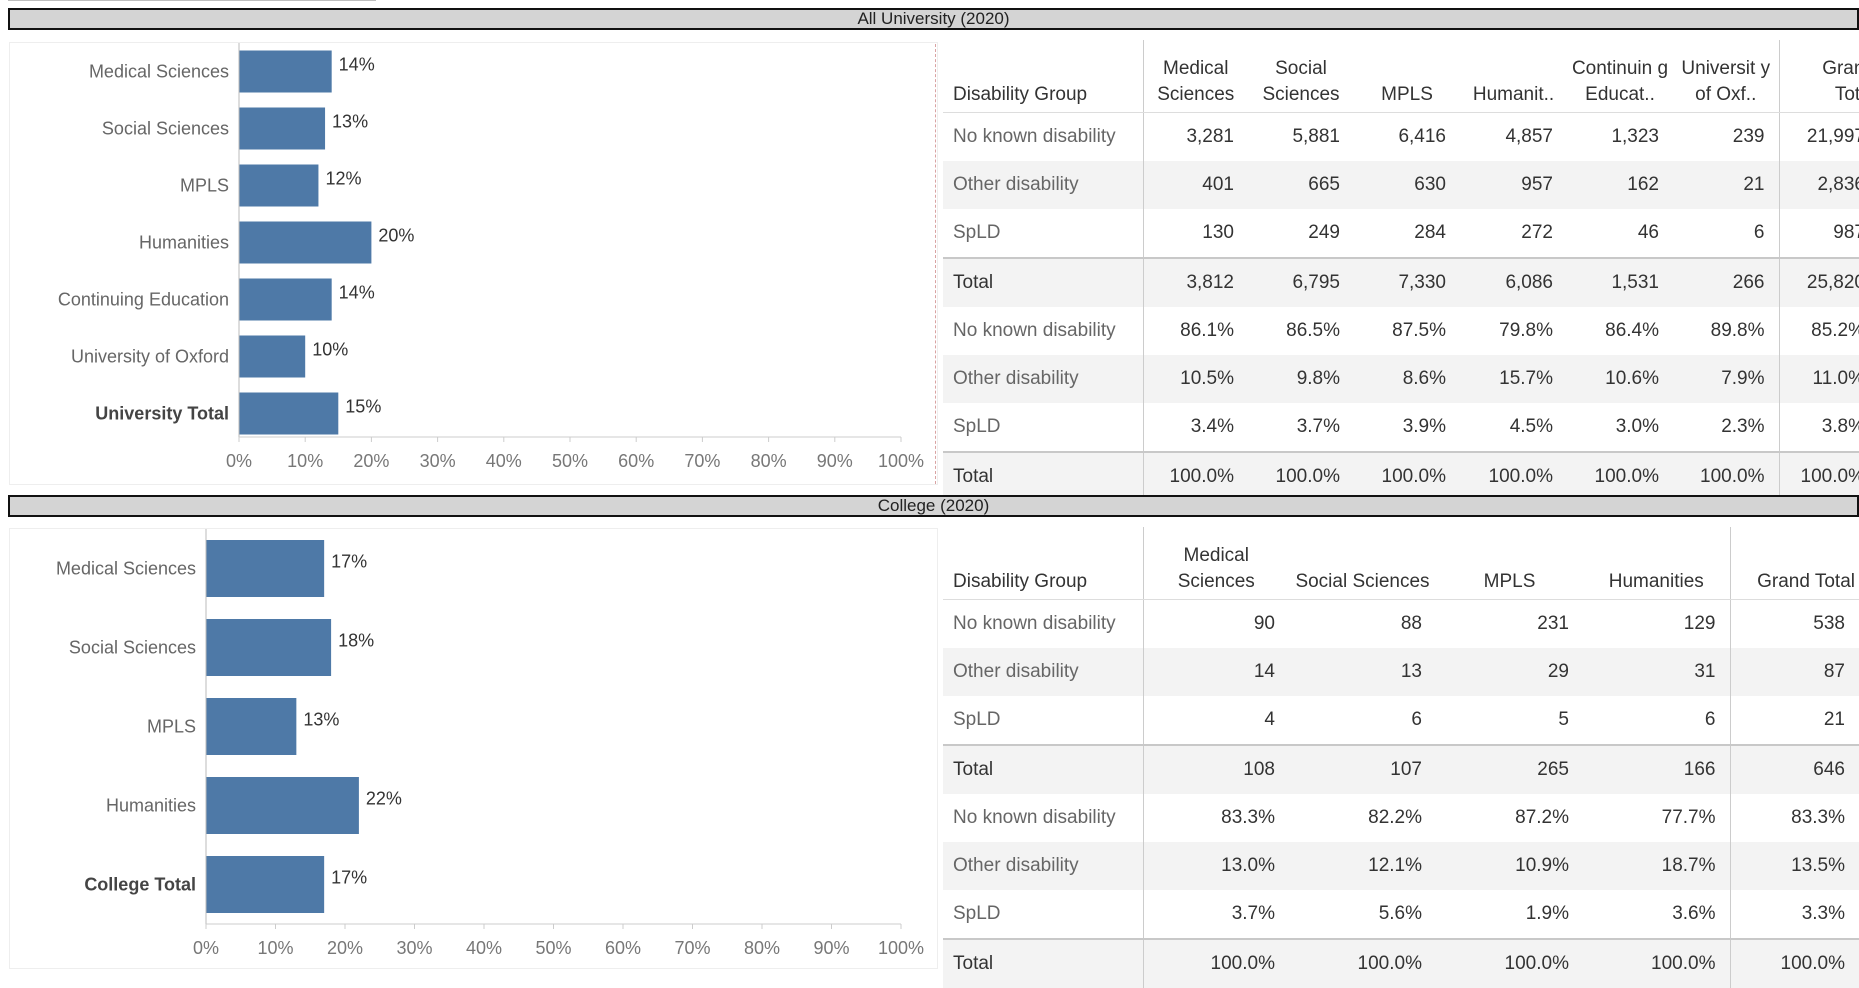 The height and width of the screenshot is (988, 1859). I want to click on bar-continuing-education, so click(285, 299).